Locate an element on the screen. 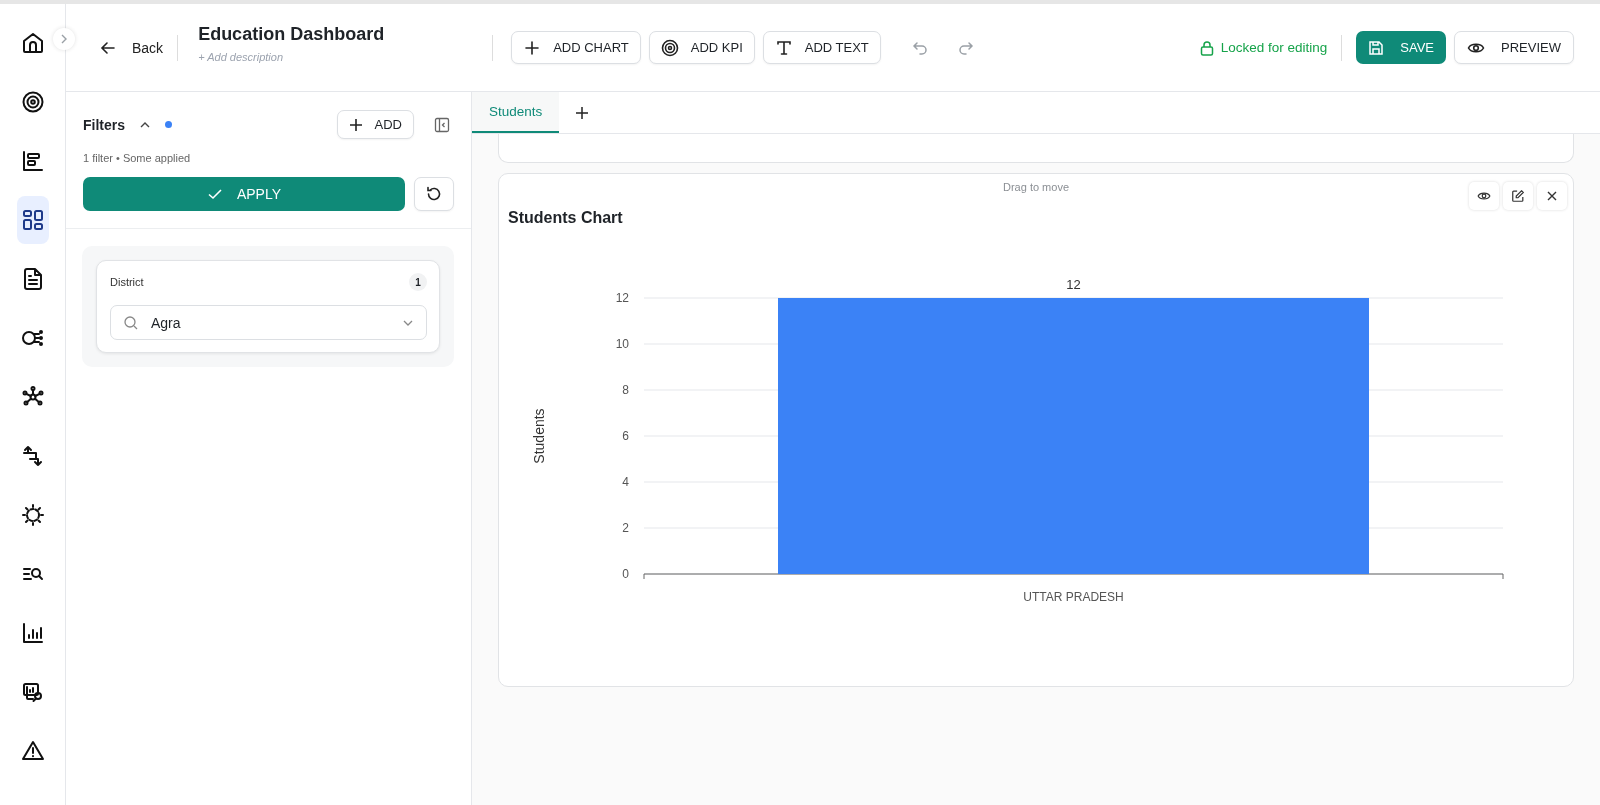  toolbar-button: ADD CHART is located at coordinates (576, 47).